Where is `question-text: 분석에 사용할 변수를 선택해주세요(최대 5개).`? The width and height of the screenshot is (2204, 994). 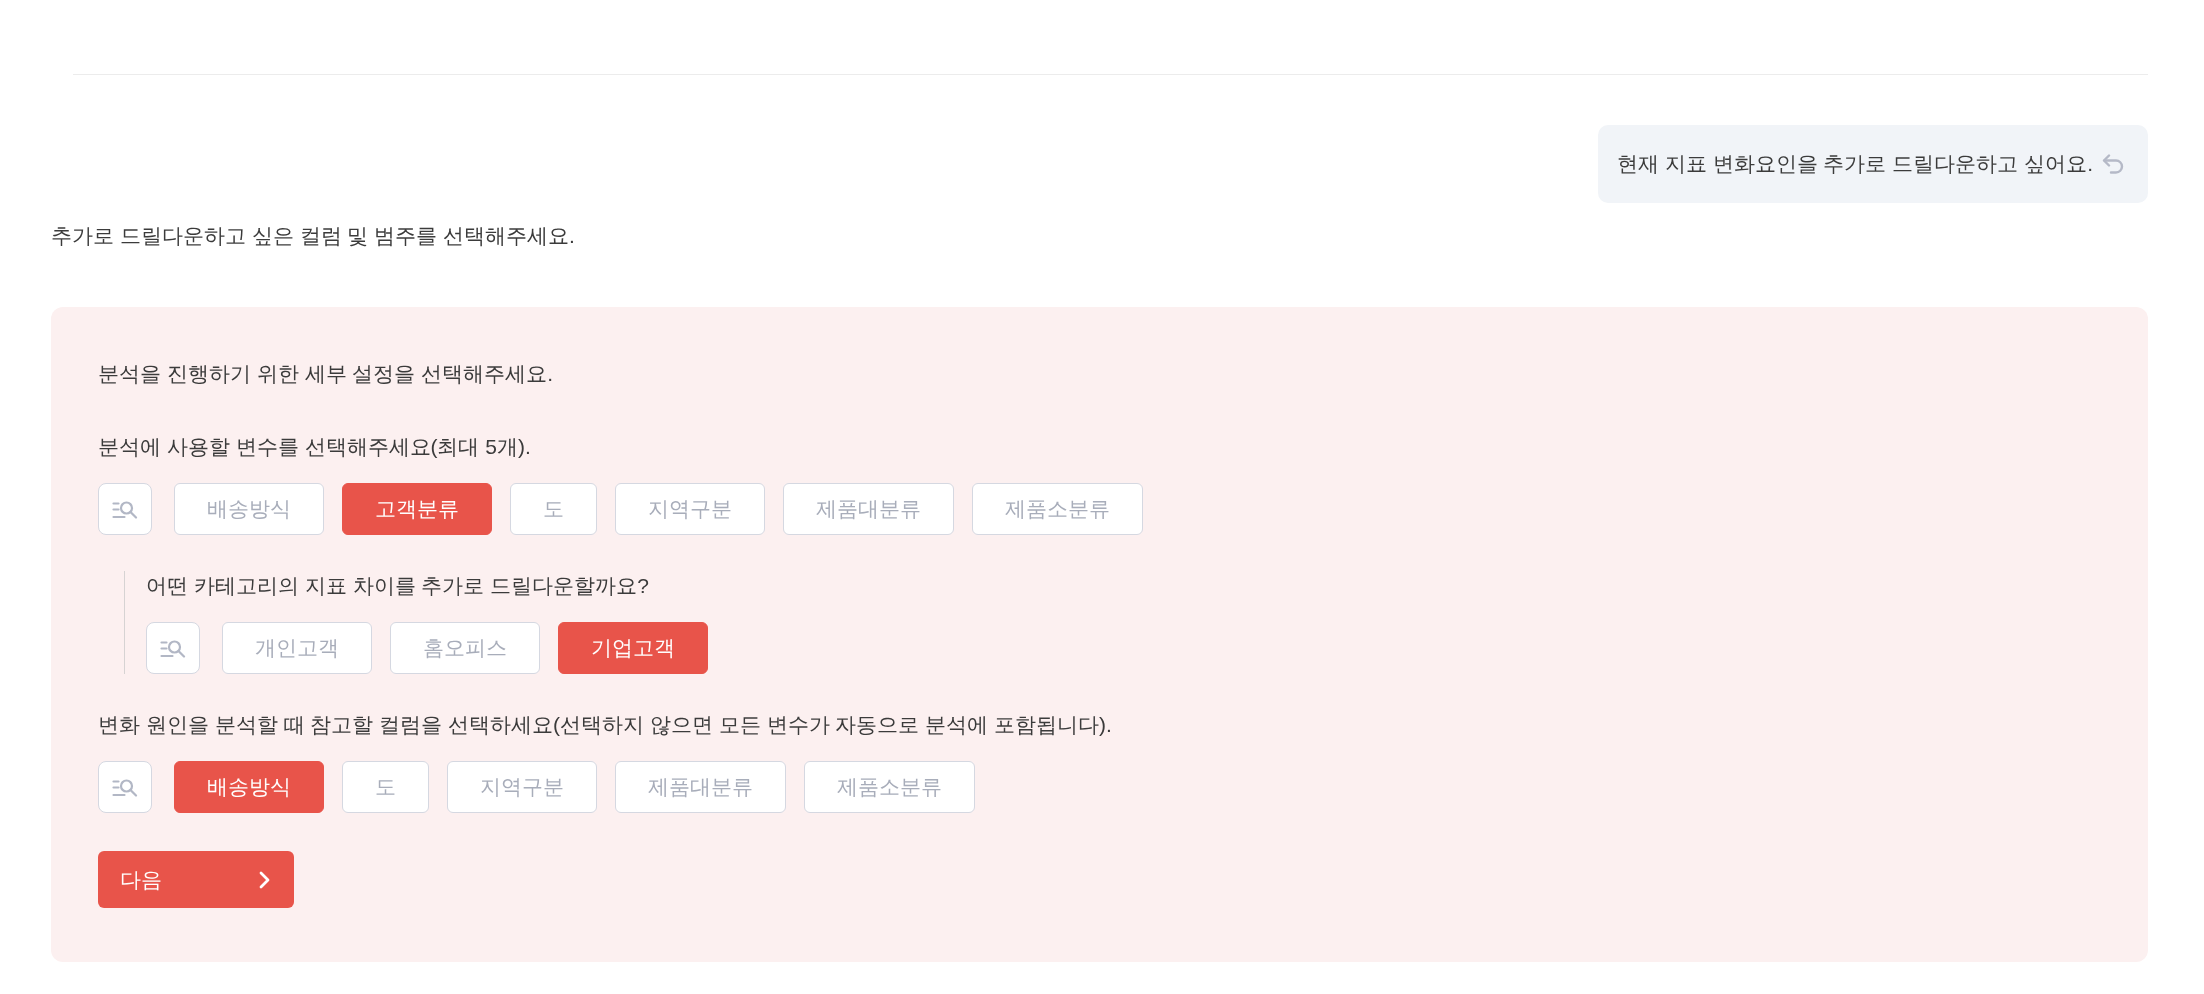 question-text: 분석에 사용할 변수를 선택해주세요(최대 5개). is located at coordinates (314, 447).